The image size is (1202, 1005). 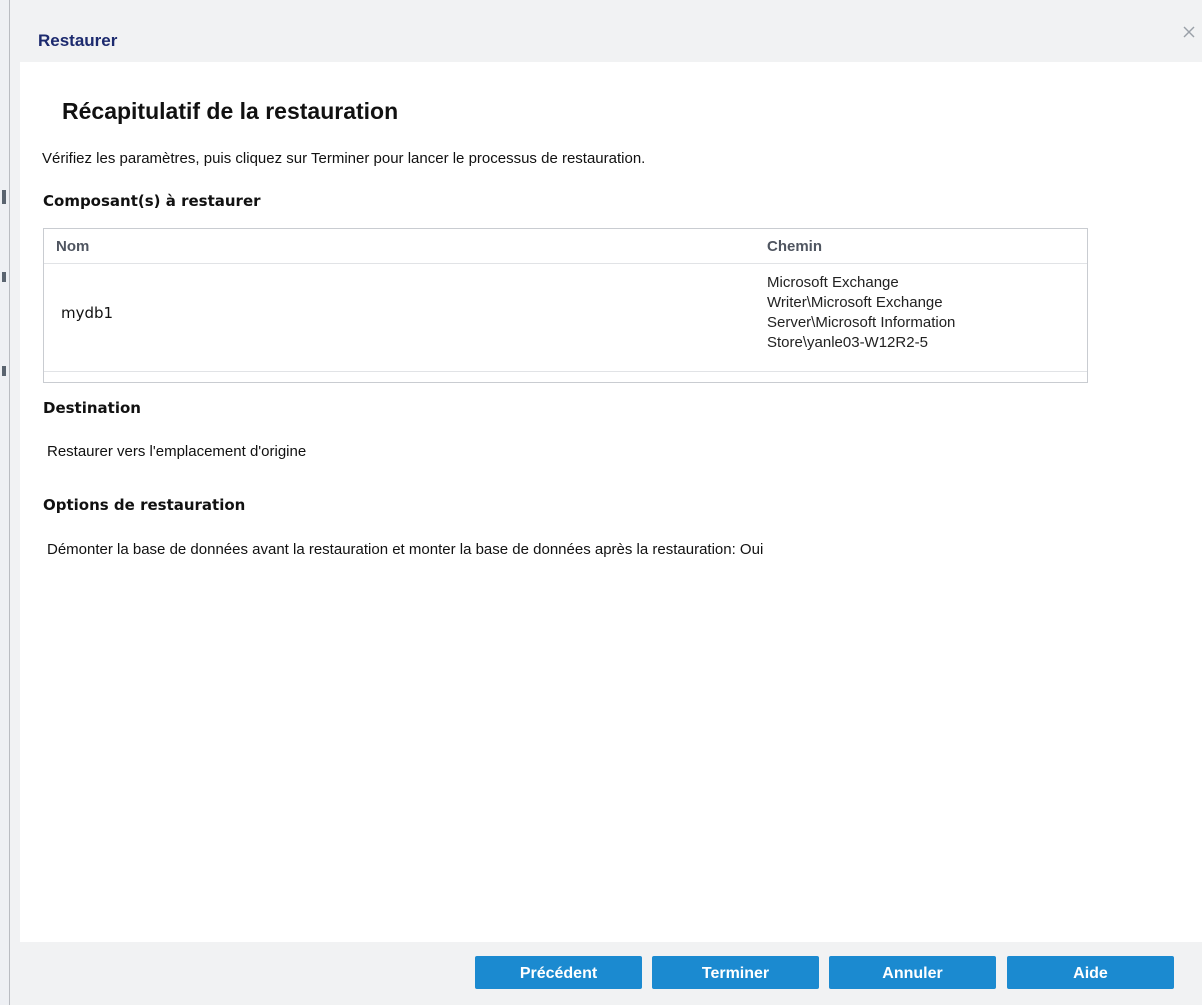 What do you see at coordinates (144, 505) in the screenshot?
I see `options-heading: Options de restauration` at bounding box center [144, 505].